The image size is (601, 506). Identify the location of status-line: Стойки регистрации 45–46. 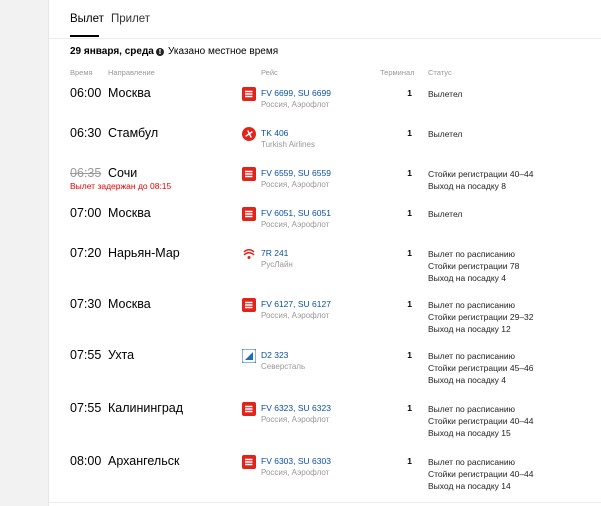
(481, 368).